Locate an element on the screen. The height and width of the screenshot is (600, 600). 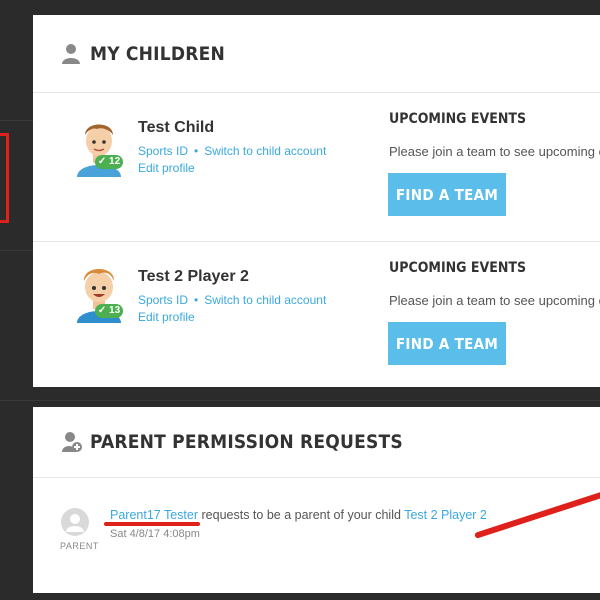
requester-link: Parent17 Tester is located at coordinates (154, 515).